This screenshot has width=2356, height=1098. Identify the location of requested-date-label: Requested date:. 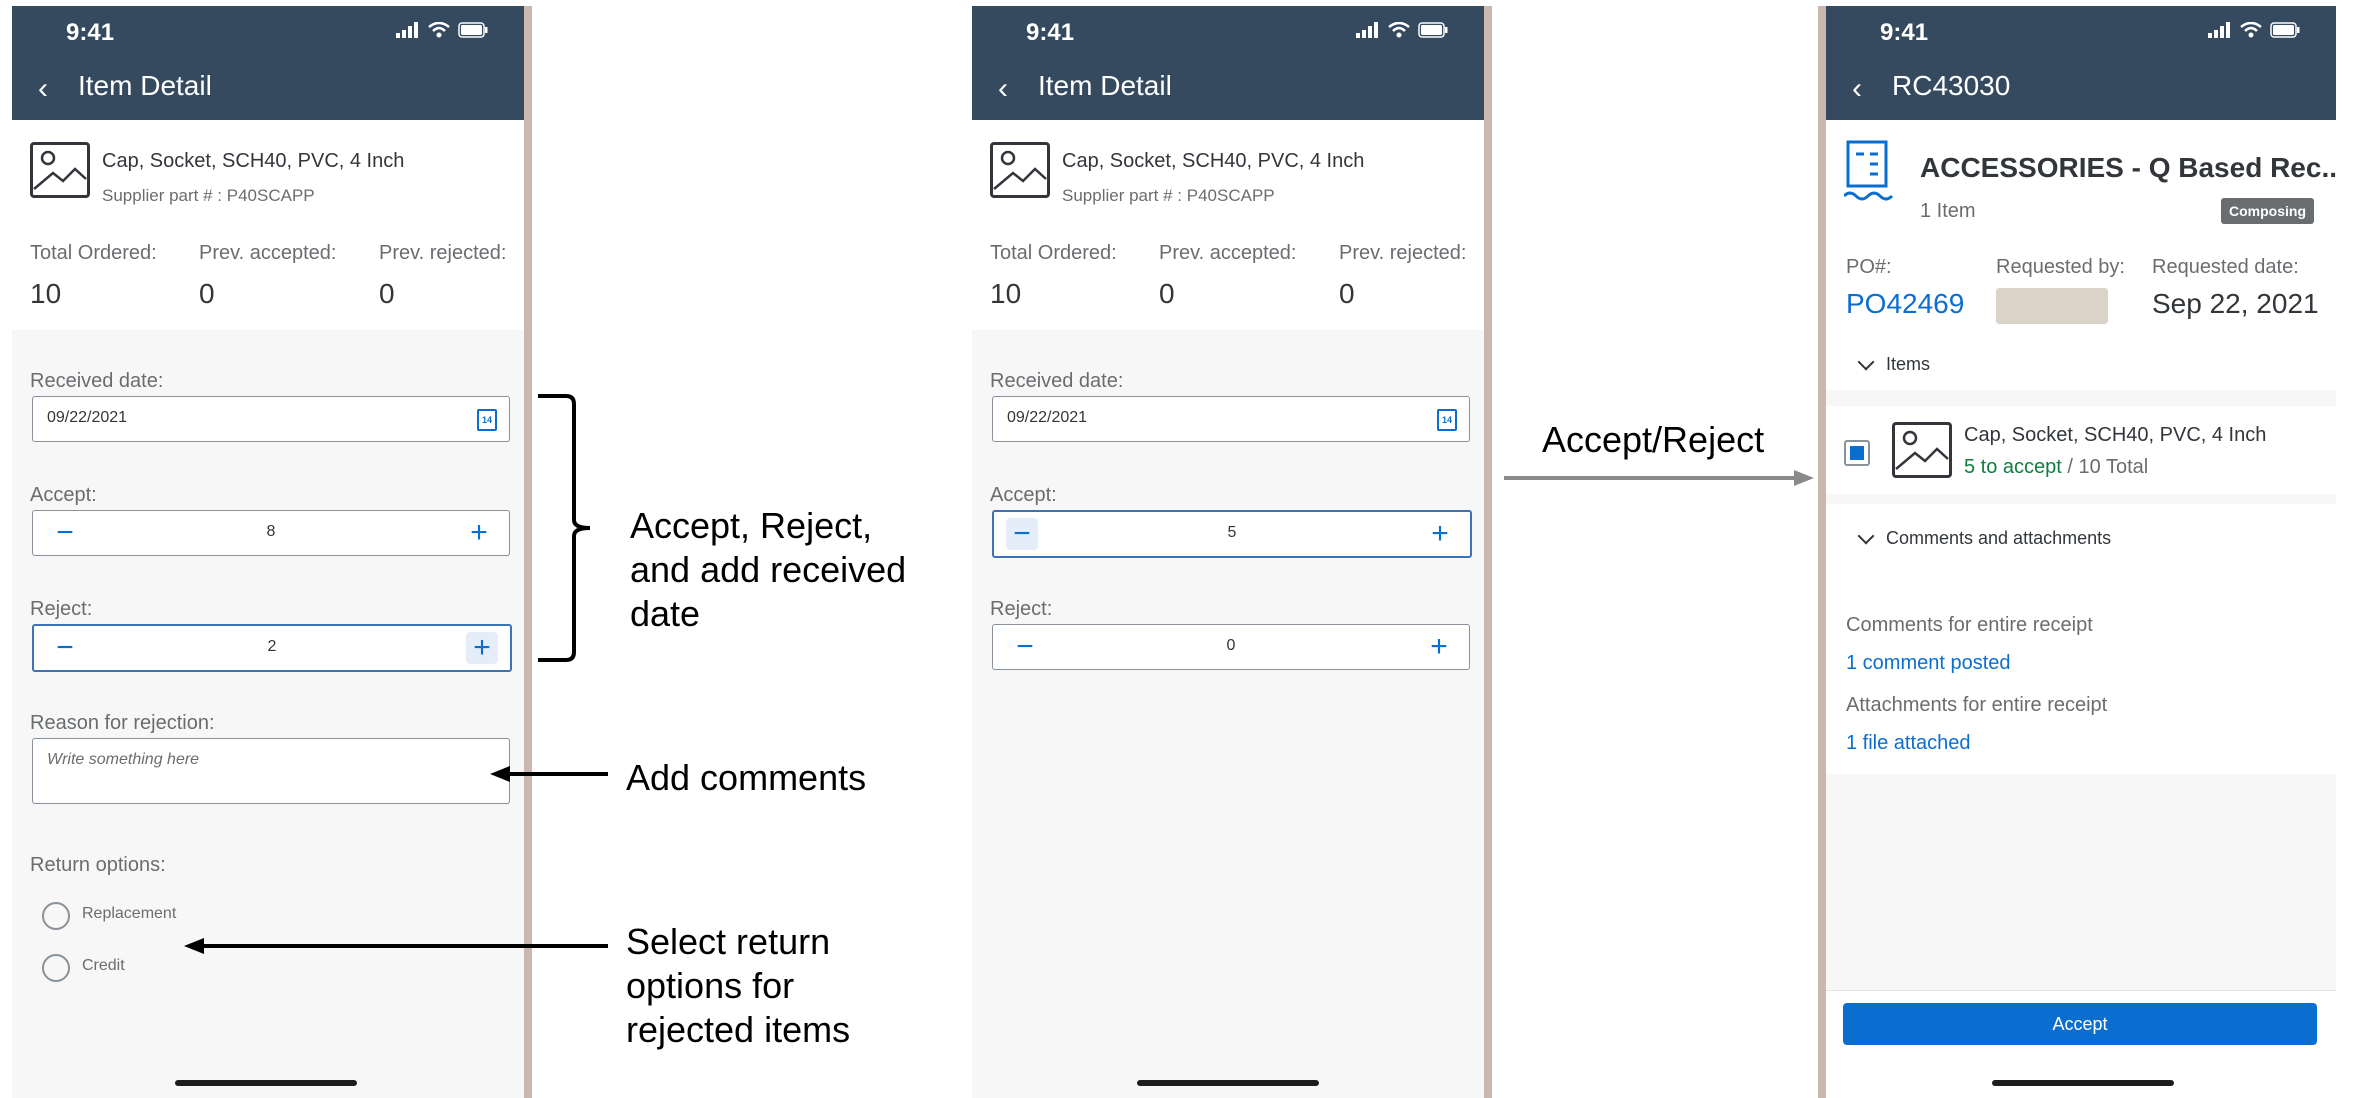
(2225, 267).